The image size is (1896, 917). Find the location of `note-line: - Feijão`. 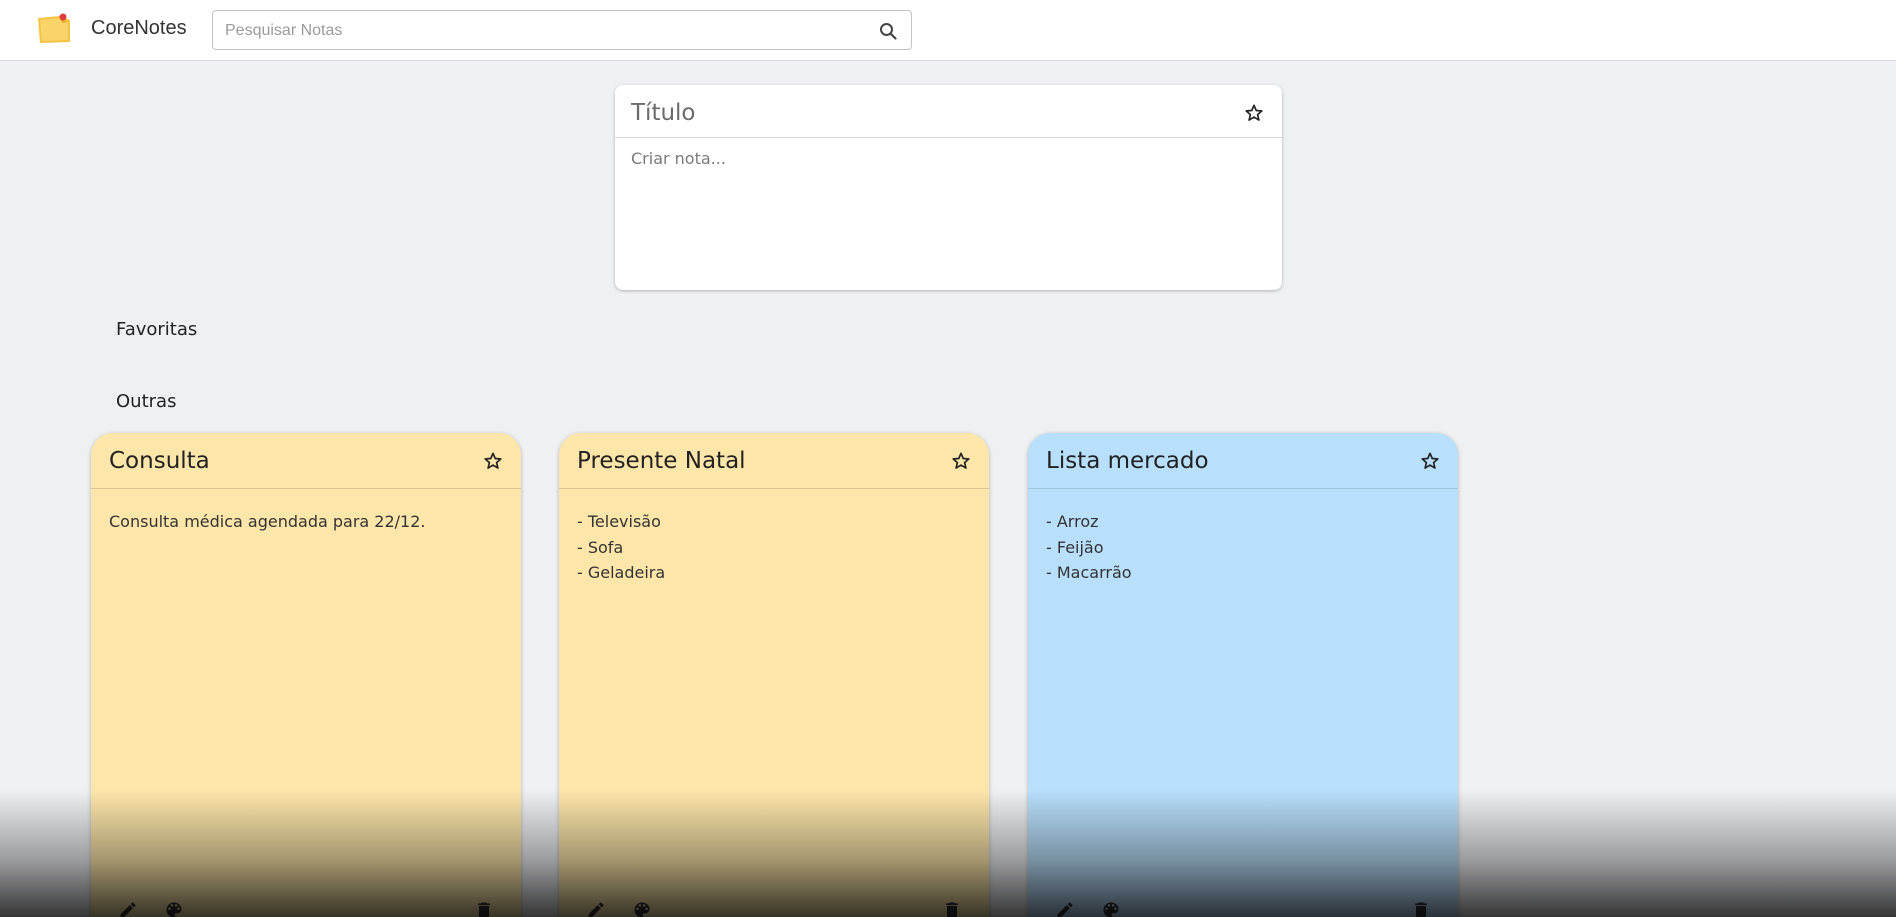

note-line: - Feijão is located at coordinates (1075, 547).